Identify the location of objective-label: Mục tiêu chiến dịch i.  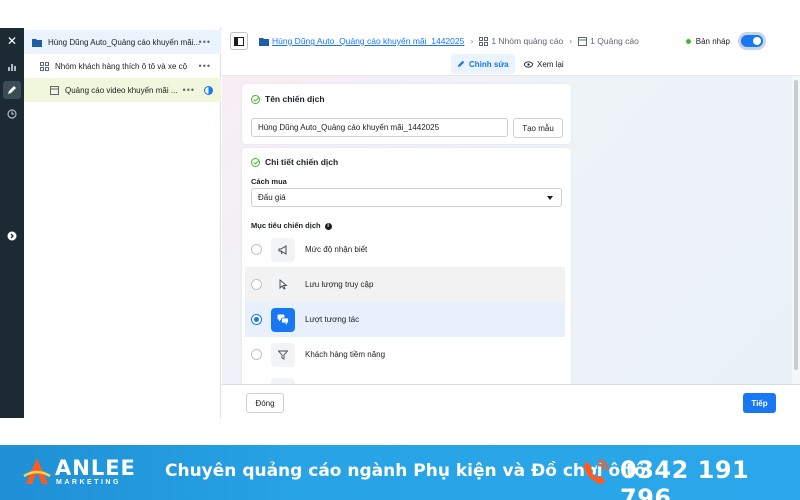
(291, 225).